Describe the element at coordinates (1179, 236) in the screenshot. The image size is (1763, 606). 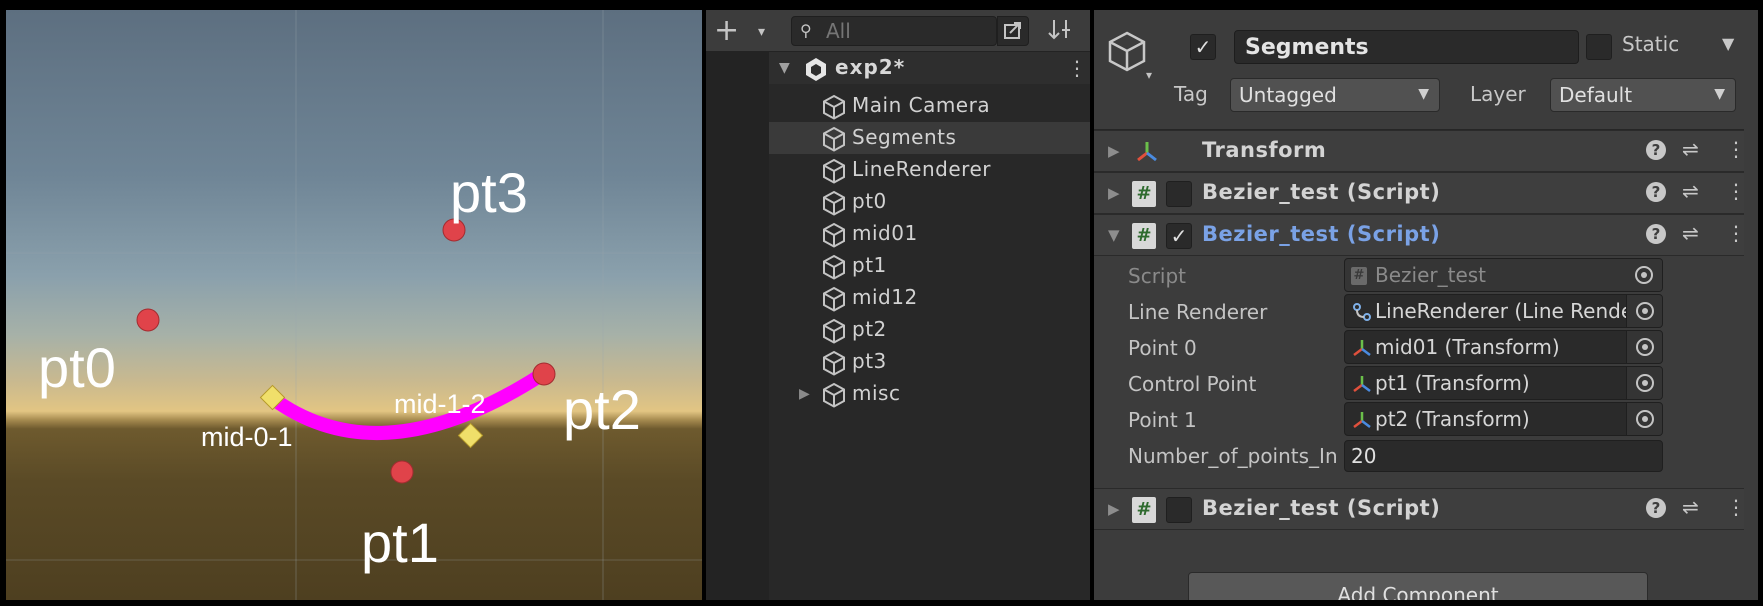
I see `component-enabled-checkbox: ✓` at that location.